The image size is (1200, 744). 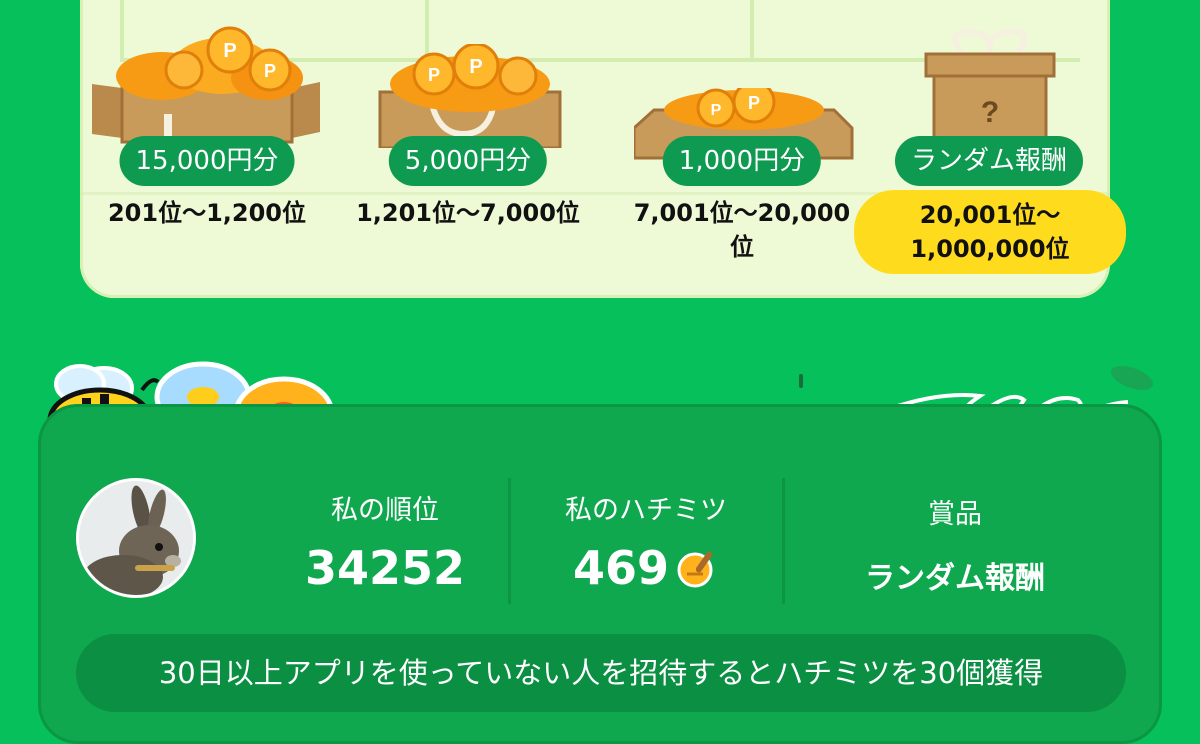 What do you see at coordinates (207, 161) in the screenshot?
I see `prize-pill: 15,000円分` at bounding box center [207, 161].